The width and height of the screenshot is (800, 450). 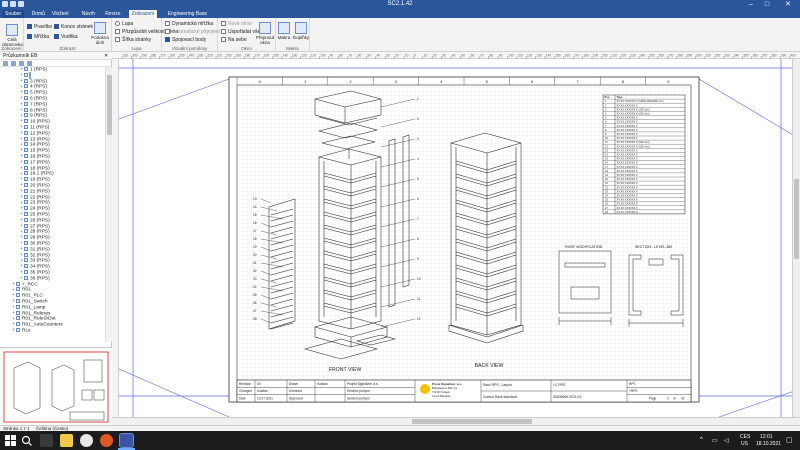 I want to click on ruler-label: 250, so click(x=652, y=56).